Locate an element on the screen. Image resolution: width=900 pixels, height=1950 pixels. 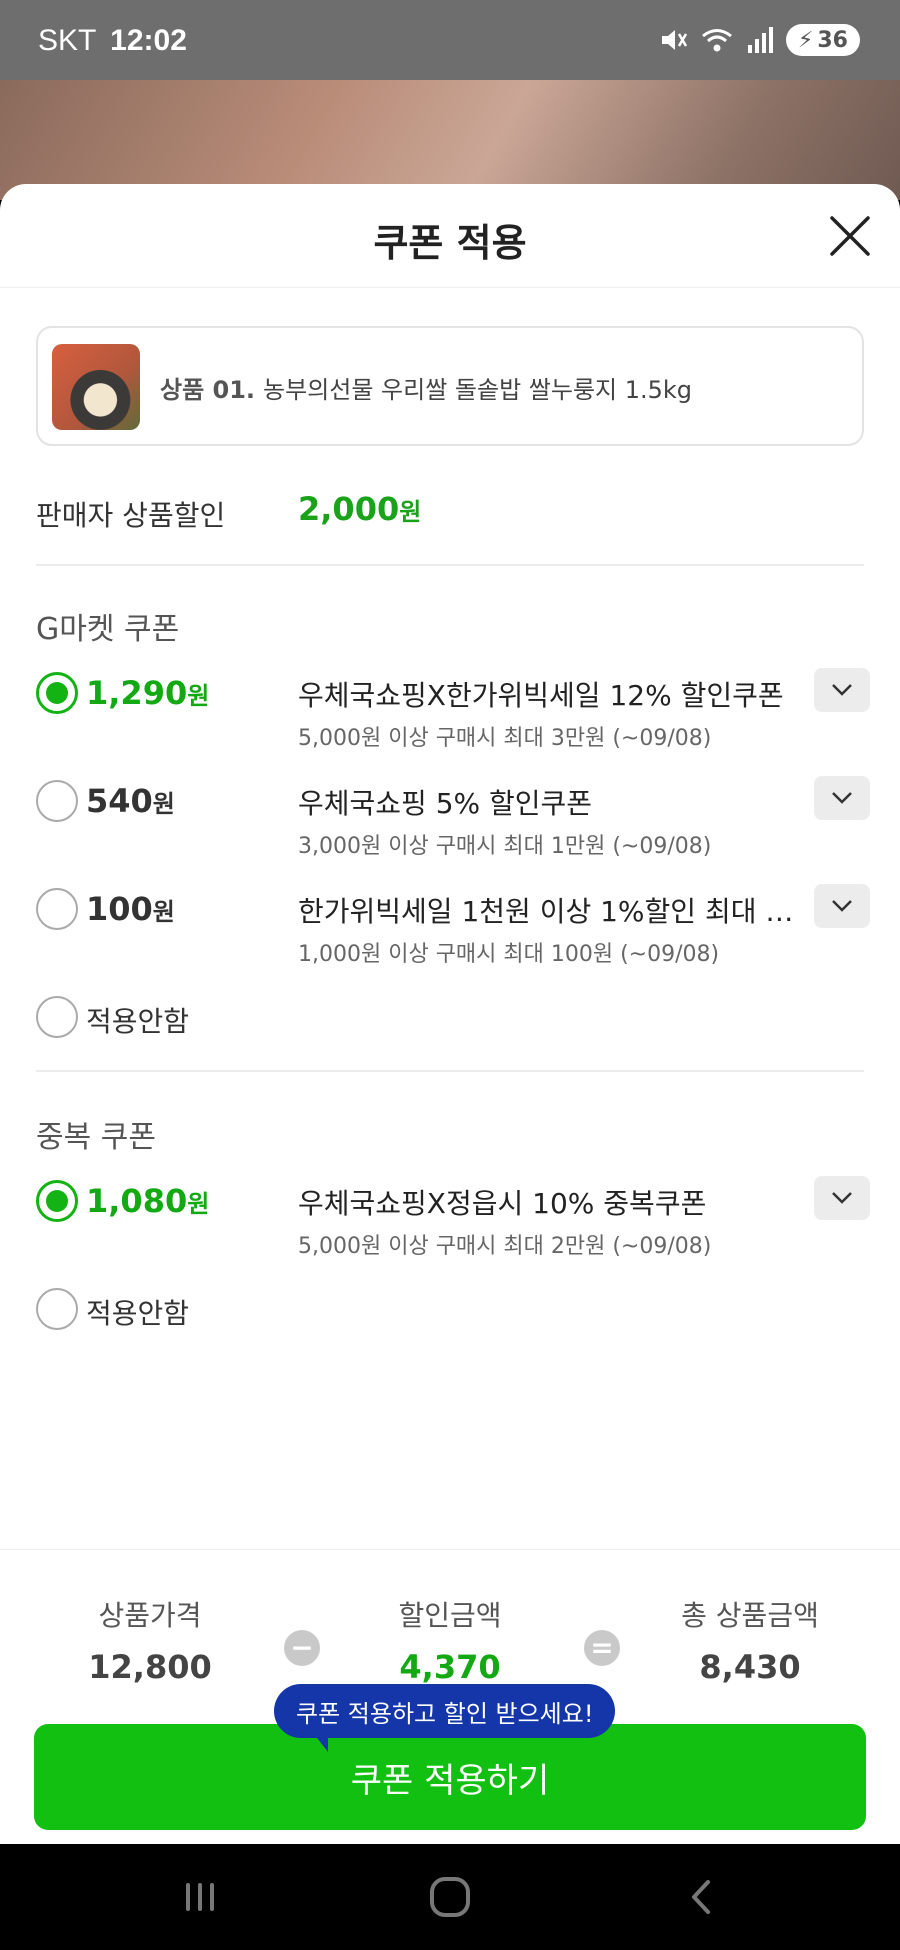
seller-discount-amount: 2,000원 is located at coordinates (359, 509).